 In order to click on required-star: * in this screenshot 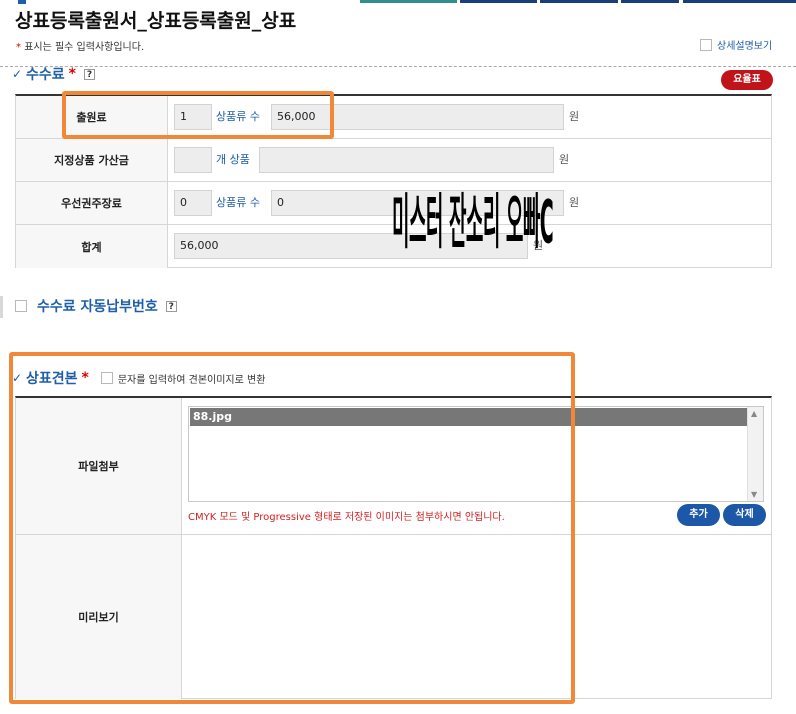, I will do `click(18, 47)`.